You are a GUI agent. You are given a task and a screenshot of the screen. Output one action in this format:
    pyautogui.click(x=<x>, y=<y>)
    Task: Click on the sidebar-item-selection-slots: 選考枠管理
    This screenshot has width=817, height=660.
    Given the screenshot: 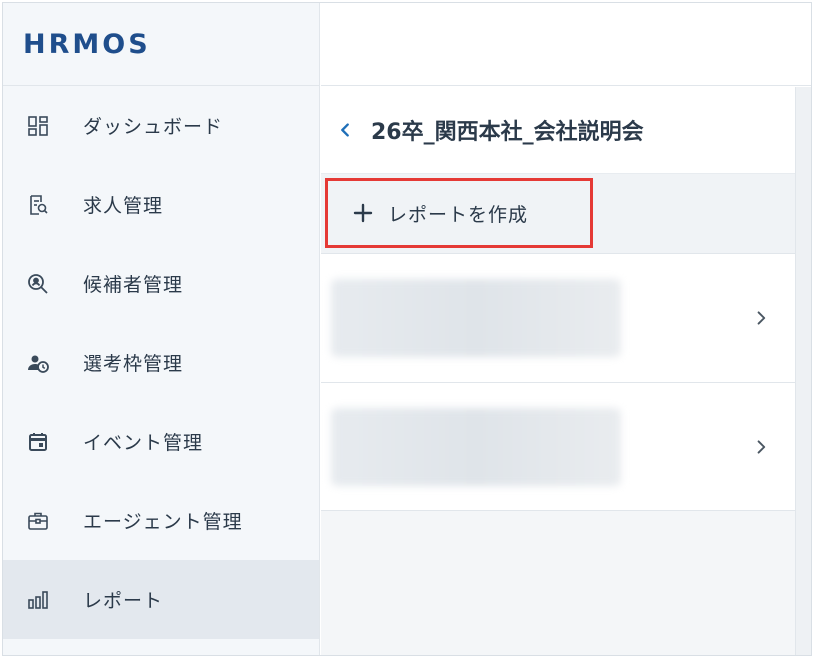 What is the action you would take?
    pyautogui.click(x=161, y=362)
    